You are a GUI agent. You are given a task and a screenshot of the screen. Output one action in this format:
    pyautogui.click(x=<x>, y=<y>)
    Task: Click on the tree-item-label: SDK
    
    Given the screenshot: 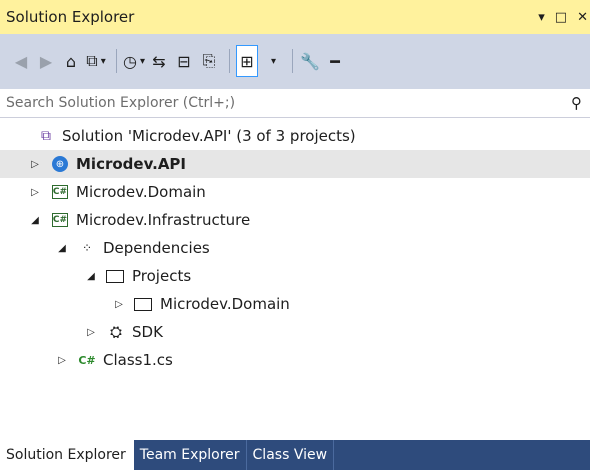 What is the action you would take?
    pyautogui.click(x=147, y=332)
    